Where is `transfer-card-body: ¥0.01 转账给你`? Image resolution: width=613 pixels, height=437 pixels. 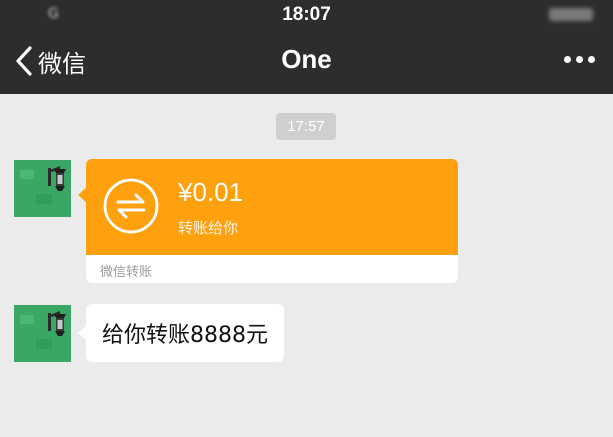 transfer-card-body: ¥0.01 转账给你 is located at coordinates (272, 207).